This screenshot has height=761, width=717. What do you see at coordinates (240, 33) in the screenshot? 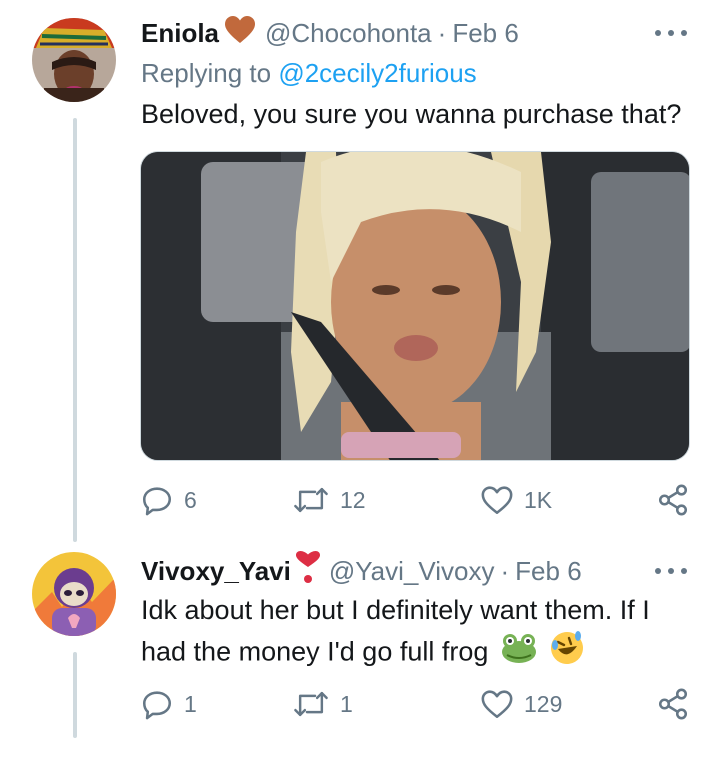
I see `heart-emoji` at bounding box center [240, 33].